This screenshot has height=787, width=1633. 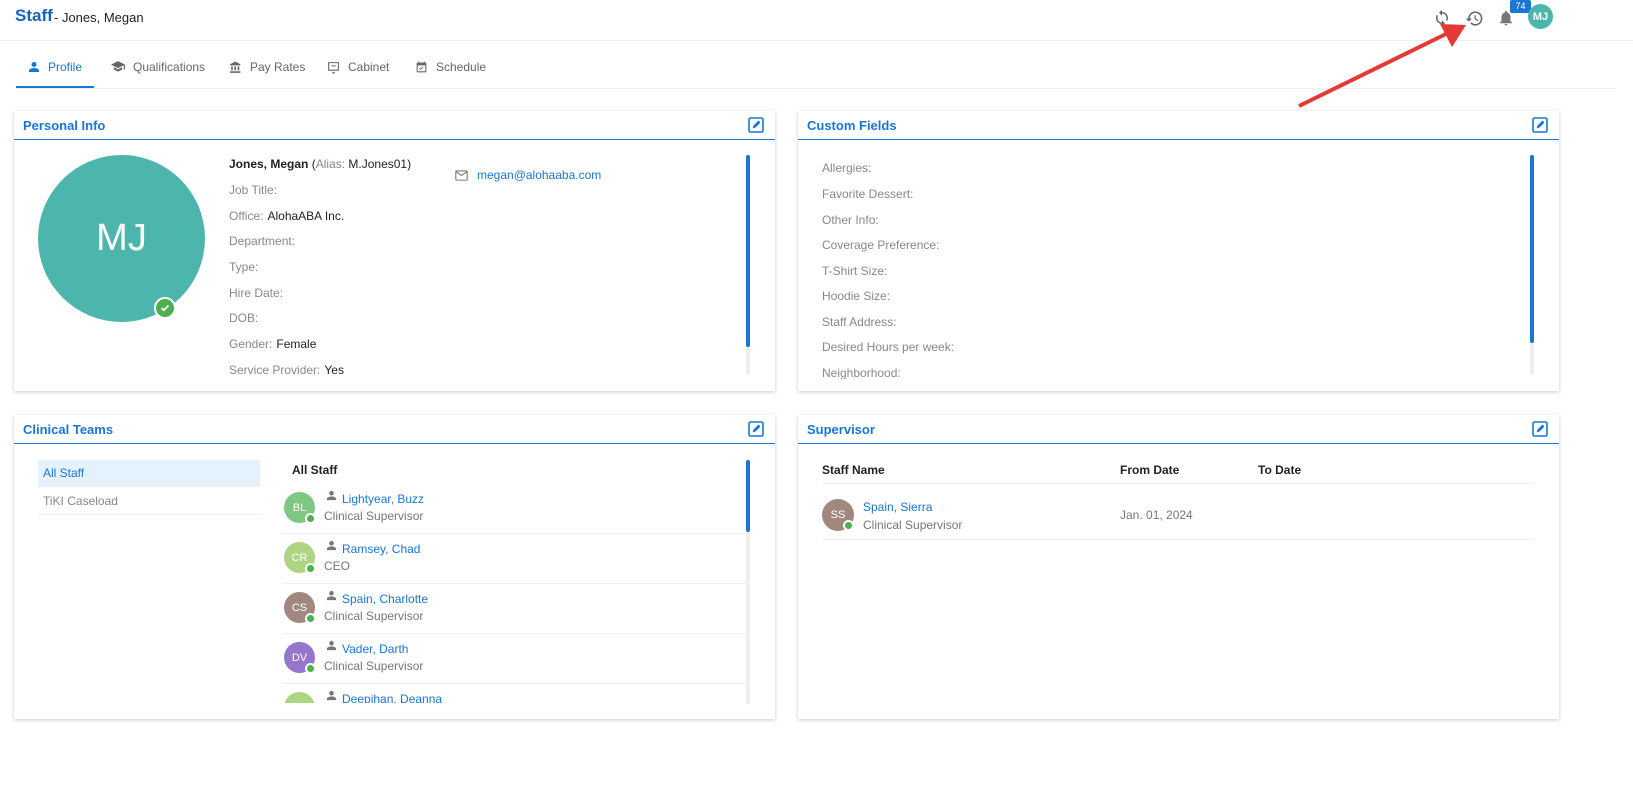 I want to click on avatar, so click(x=299, y=697).